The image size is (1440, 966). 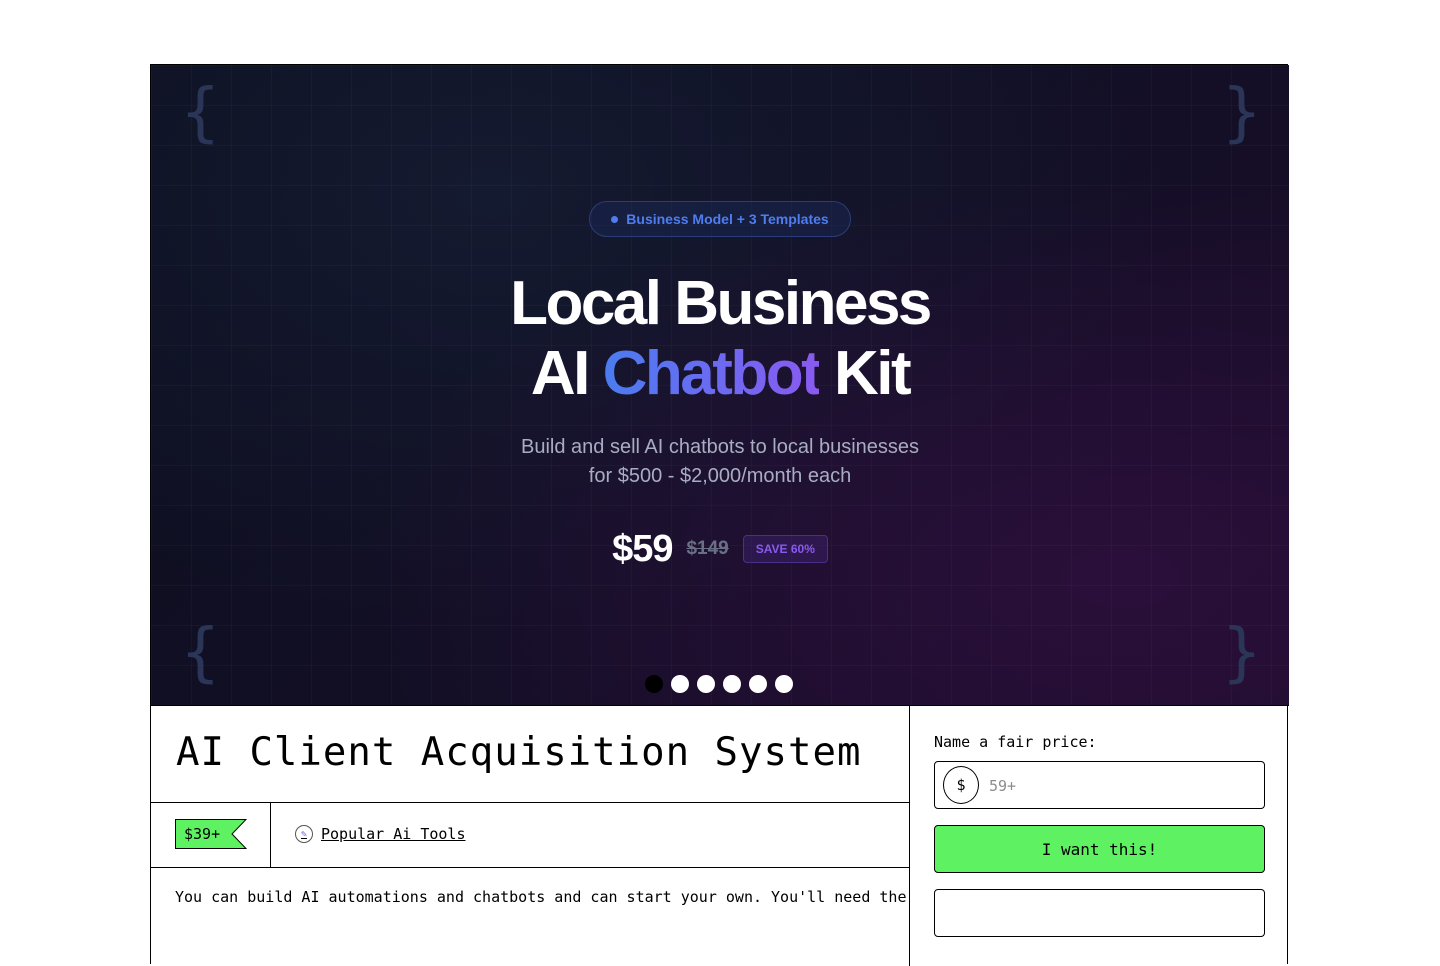 I want to click on fair-price-label: Name a fair price:, so click(x=1015, y=742).